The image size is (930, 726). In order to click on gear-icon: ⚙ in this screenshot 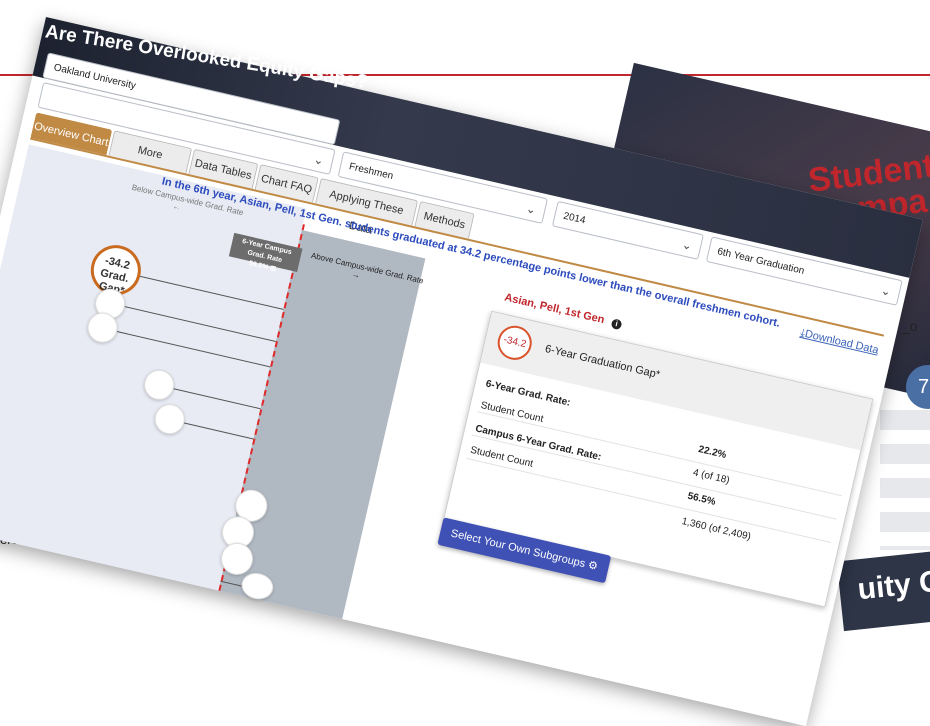, I will do `click(592, 566)`.